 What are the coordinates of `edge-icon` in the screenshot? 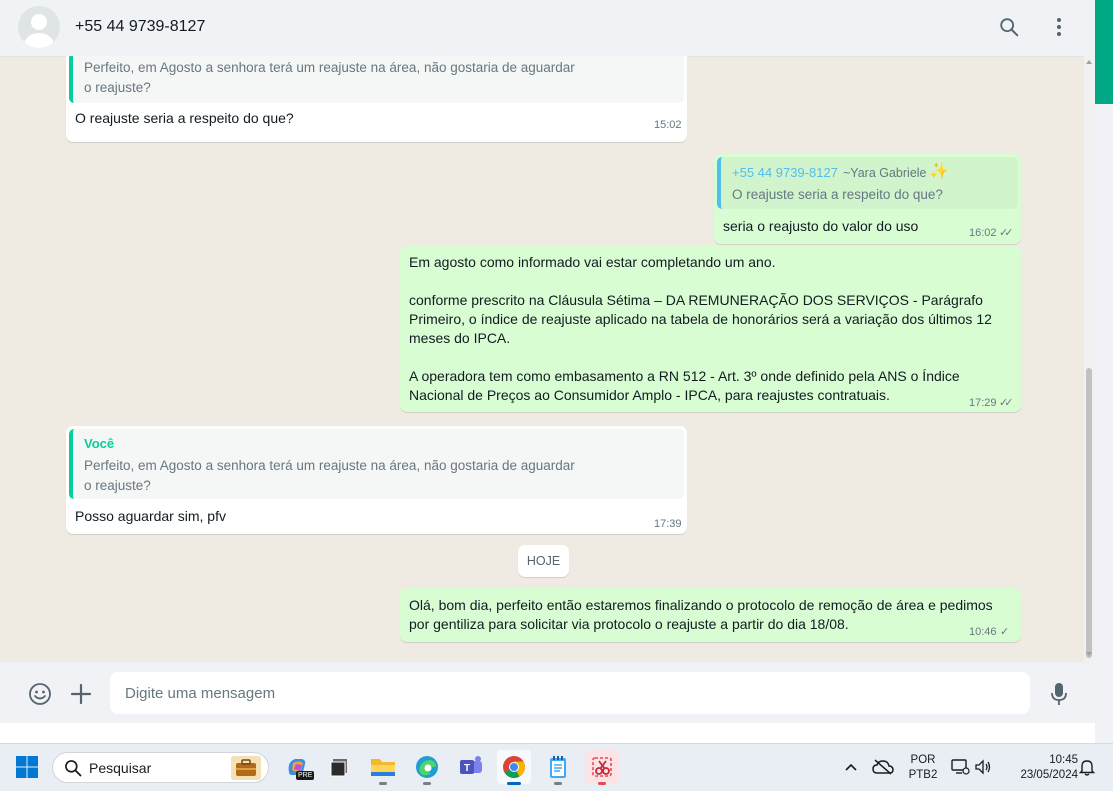 It's located at (427, 767).